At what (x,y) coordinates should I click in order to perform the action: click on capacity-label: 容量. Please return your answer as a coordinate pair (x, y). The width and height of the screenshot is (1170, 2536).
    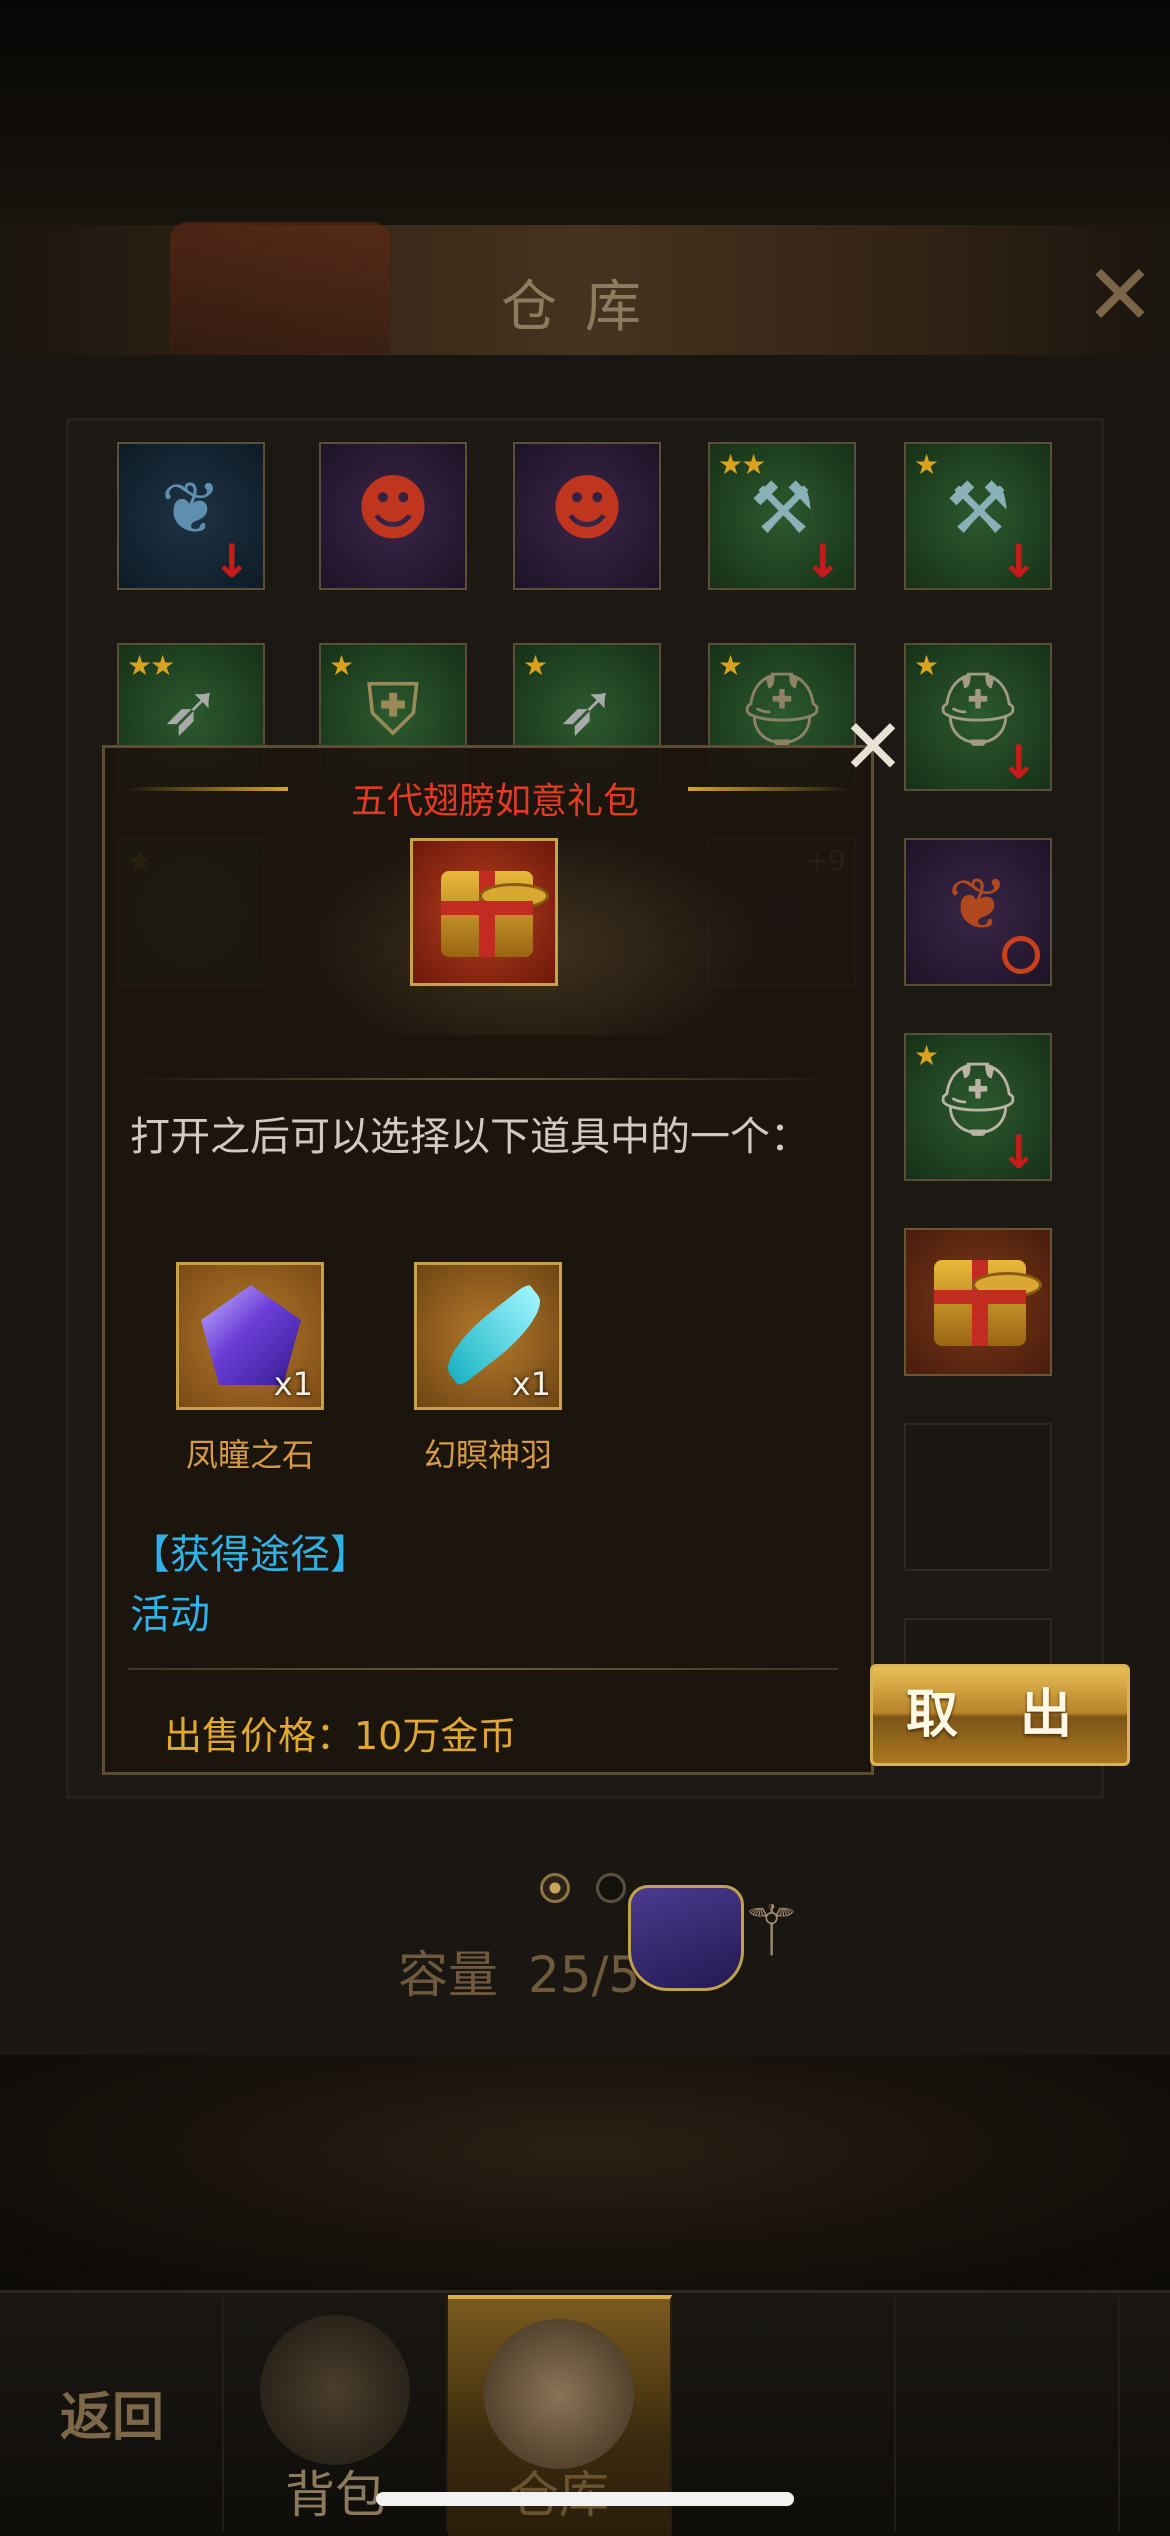
    Looking at the image, I should click on (448, 1975).